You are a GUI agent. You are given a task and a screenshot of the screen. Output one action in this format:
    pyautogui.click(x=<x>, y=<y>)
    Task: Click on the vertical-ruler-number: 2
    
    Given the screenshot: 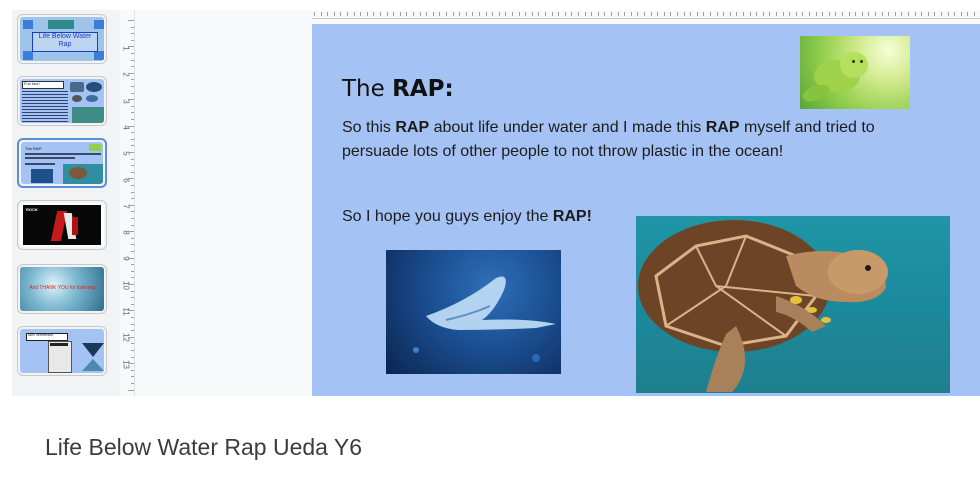 What is the action you would take?
    pyautogui.click(x=126, y=75)
    